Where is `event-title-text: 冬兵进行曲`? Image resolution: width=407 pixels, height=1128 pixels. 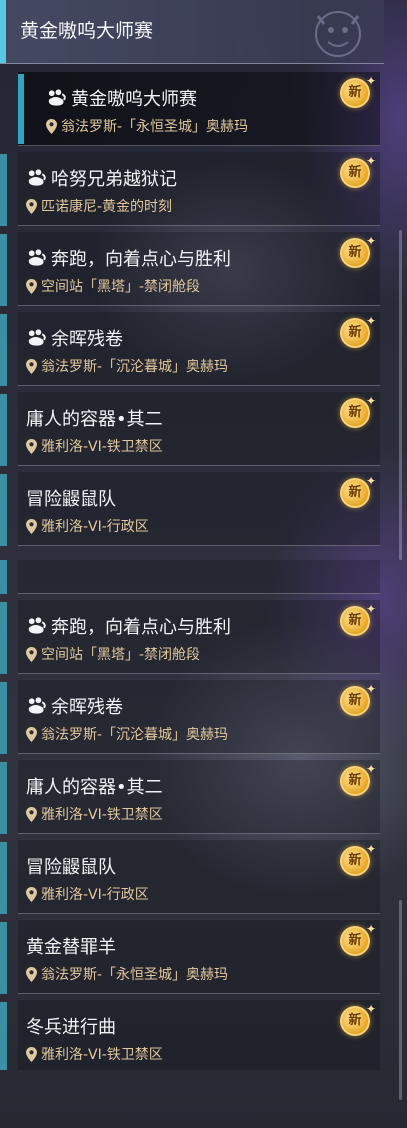 event-title-text: 冬兵进行曲 is located at coordinates (71, 1027).